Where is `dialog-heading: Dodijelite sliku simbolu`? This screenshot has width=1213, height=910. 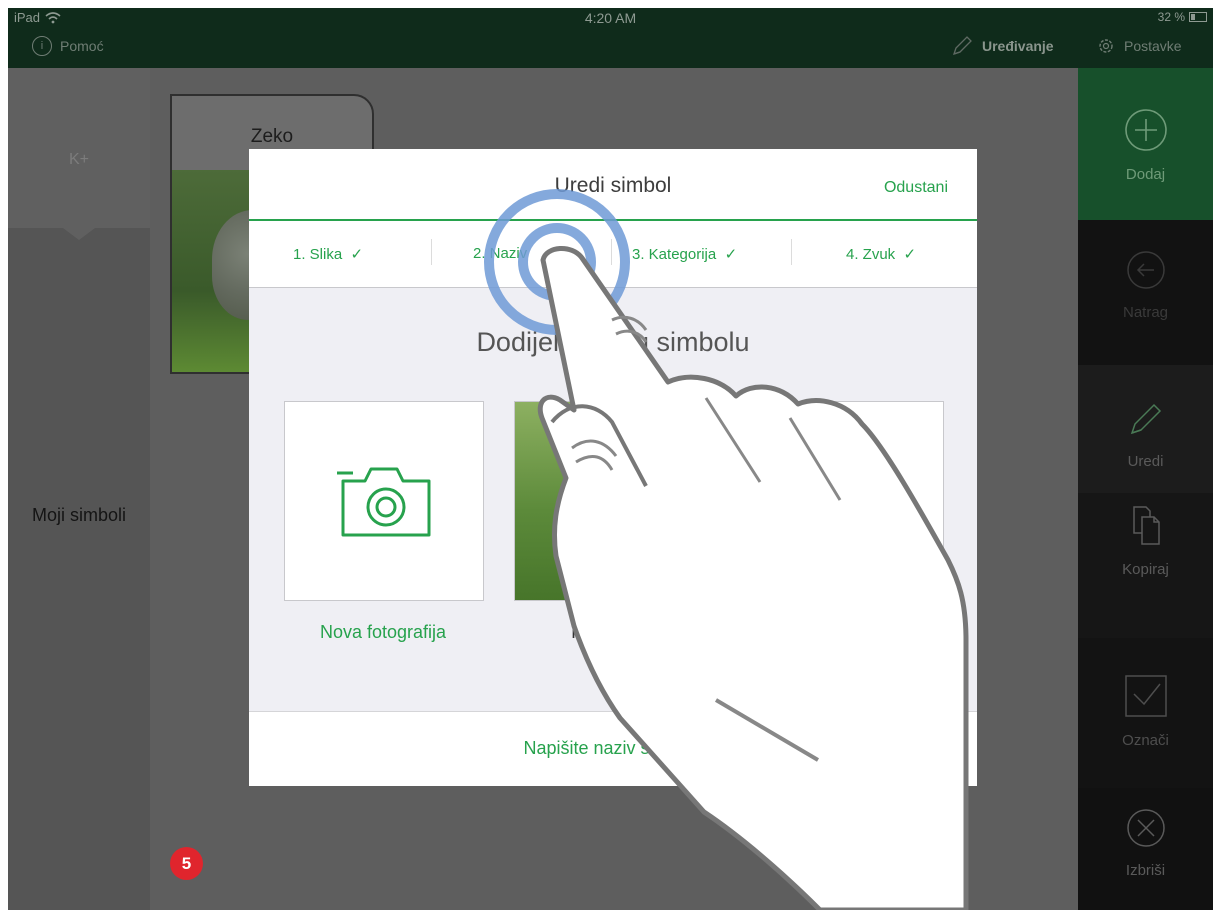
dialog-heading: Dodijelite sliku simbolu is located at coordinates (613, 342).